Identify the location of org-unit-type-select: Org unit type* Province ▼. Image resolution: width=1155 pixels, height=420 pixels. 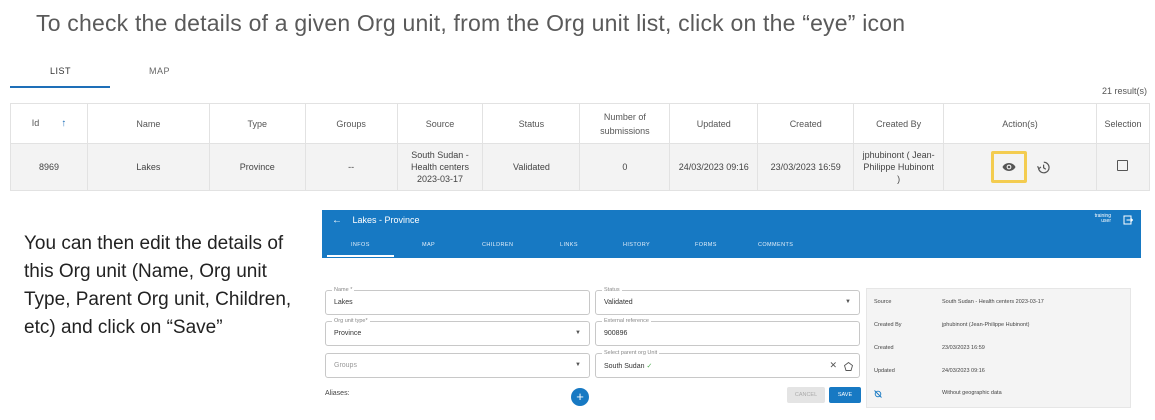
(457, 332).